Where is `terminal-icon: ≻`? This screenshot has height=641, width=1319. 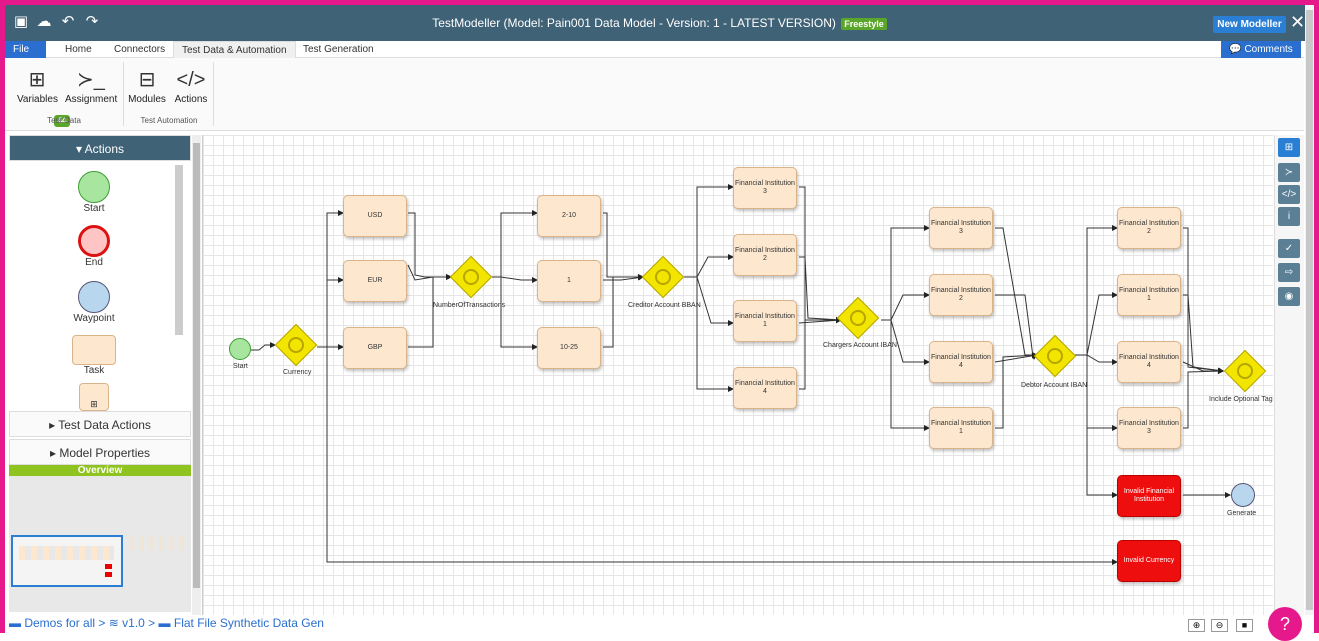 terminal-icon: ≻ is located at coordinates (1289, 172).